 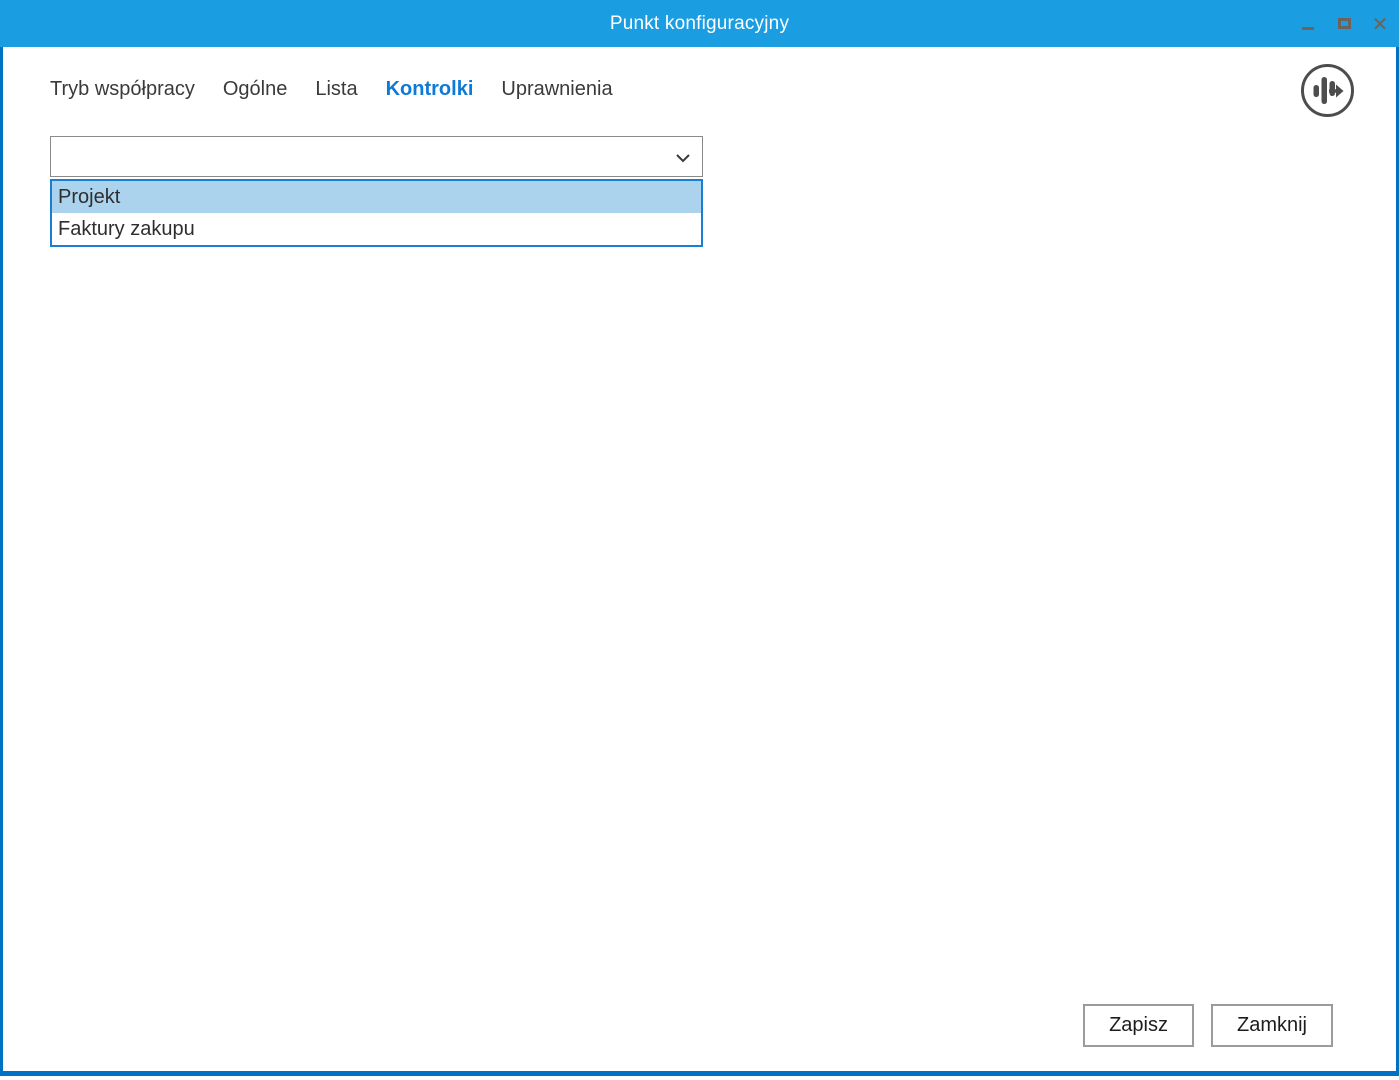 I want to click on save-button: Zapisz, so click(x=1138, y=1025).